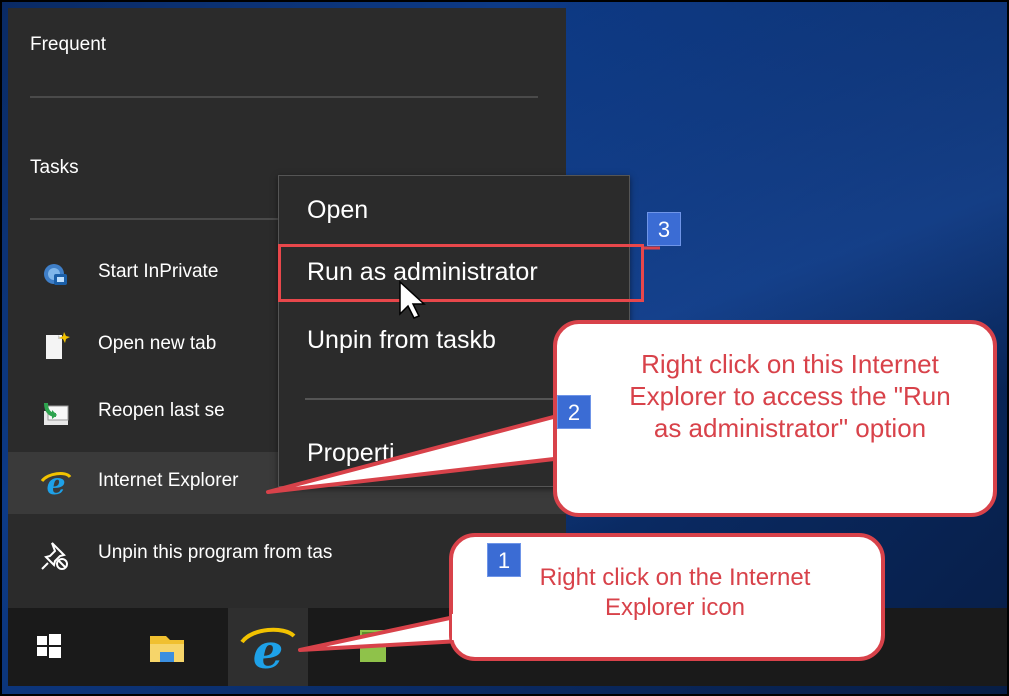 The height and width of the screenshot is (696, 1009). I want to click on callout-1-pointer-cover, so click(463, 626).